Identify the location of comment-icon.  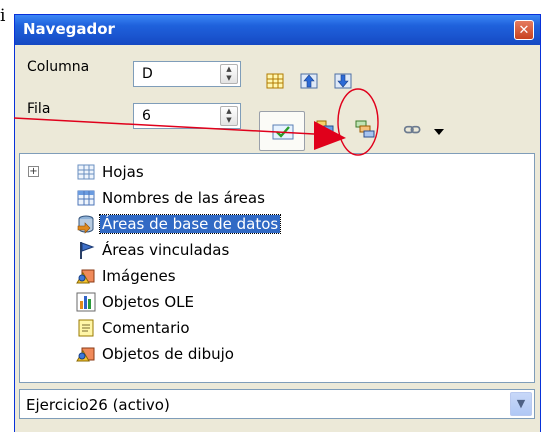
(86, 328).